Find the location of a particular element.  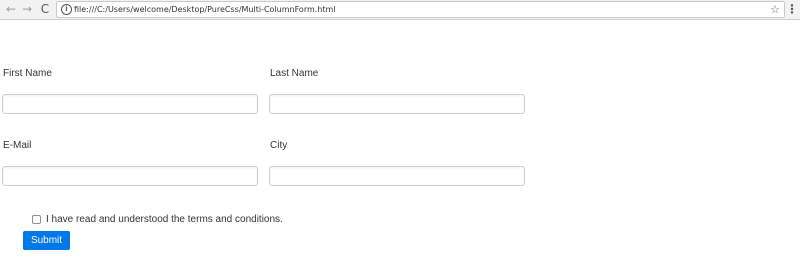

info-icon: i is located at coordinates (66, 9).